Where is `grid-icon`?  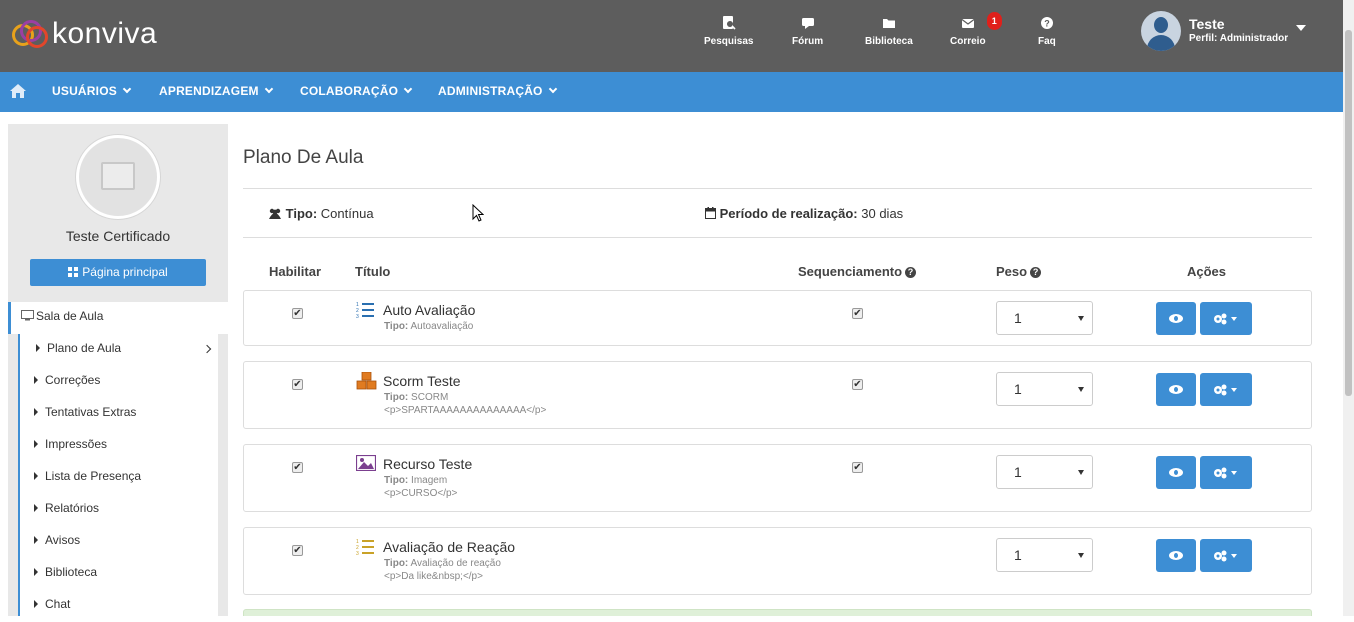 grid-icon is located at coordinates (73, 272).